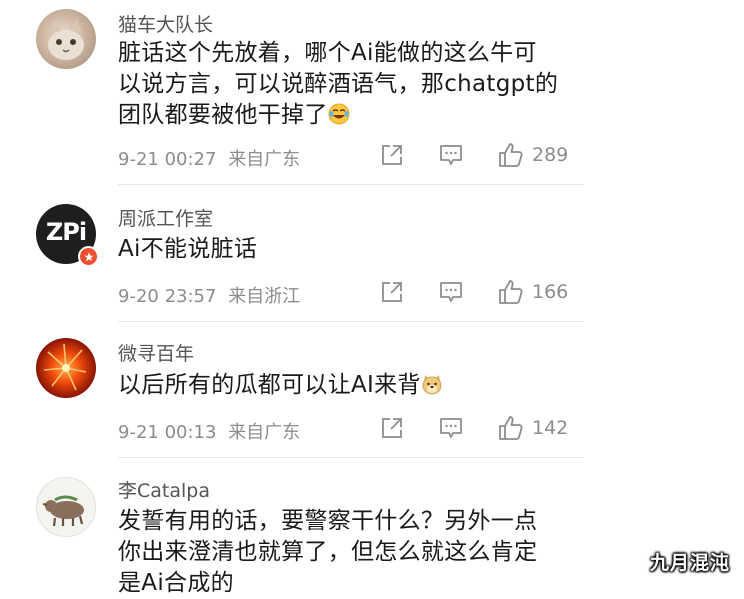 This screenshot has width=744, height=599. Describe the element at coordinates (339, 118) in the screenshot. I see `laughing-tears-emoji` at that location.